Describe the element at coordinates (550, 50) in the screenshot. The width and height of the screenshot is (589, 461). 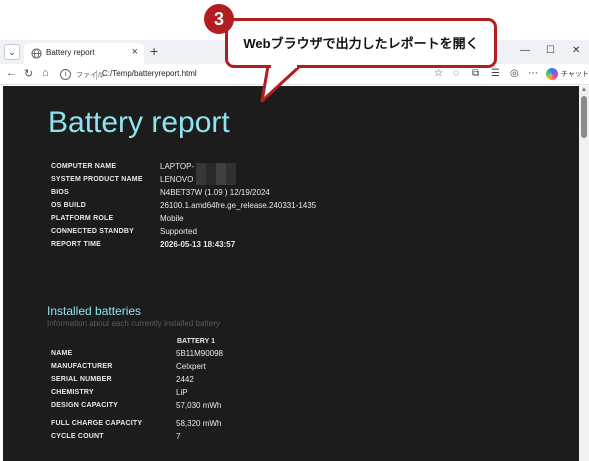
I see `maximize-button: ☐` at that location.